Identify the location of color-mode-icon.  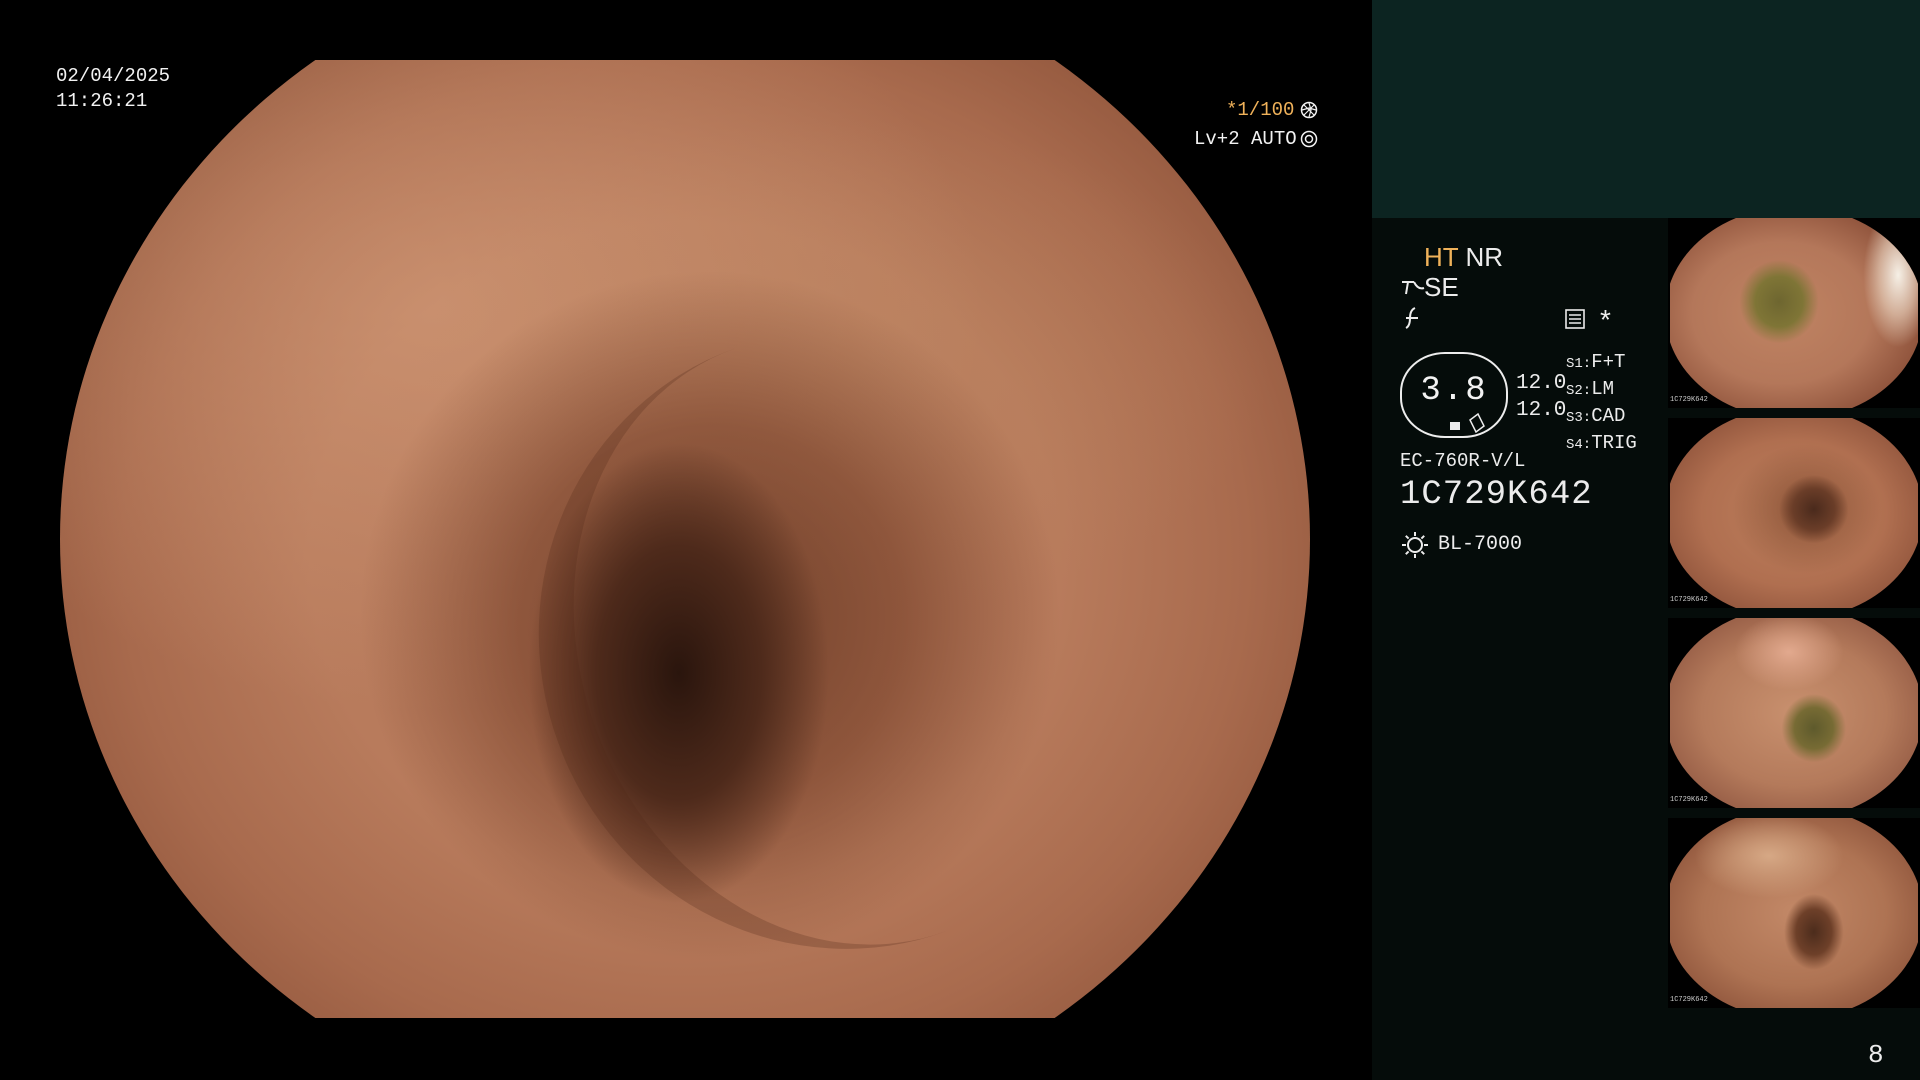
(1412, 318).